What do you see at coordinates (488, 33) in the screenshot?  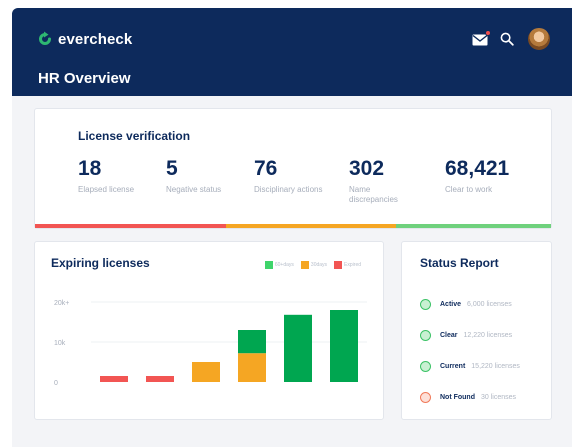 I see `notification-dot` at bounding box center [488, 33].